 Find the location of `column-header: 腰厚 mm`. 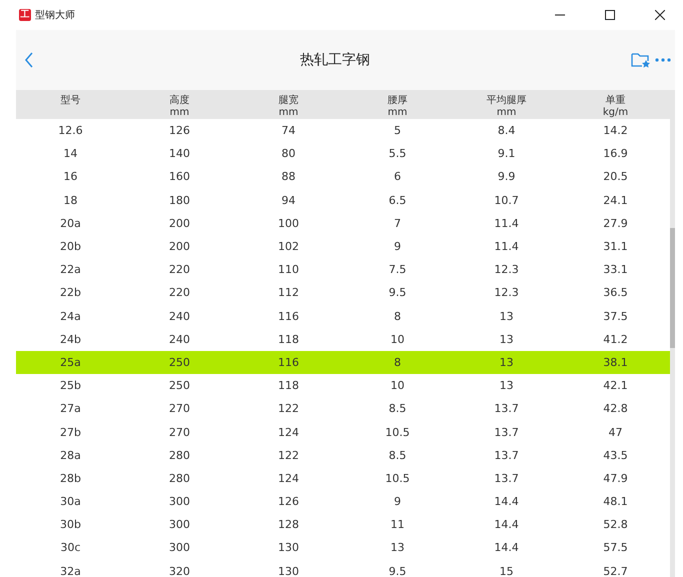

column-header: 腰厚 mm is located at coordinates (397, 107).